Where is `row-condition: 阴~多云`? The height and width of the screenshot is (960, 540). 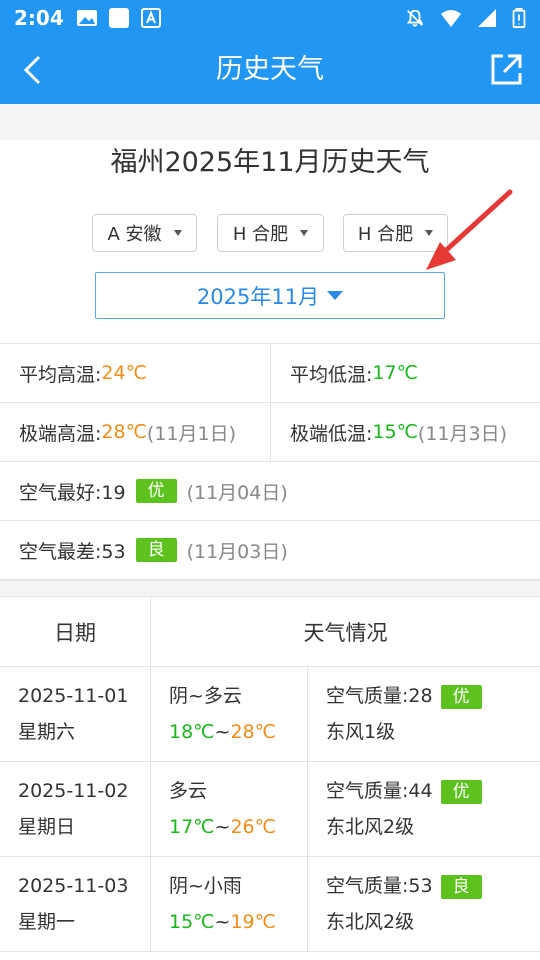
row-condition: 阴~多云 is located at coordinates (205, 696).